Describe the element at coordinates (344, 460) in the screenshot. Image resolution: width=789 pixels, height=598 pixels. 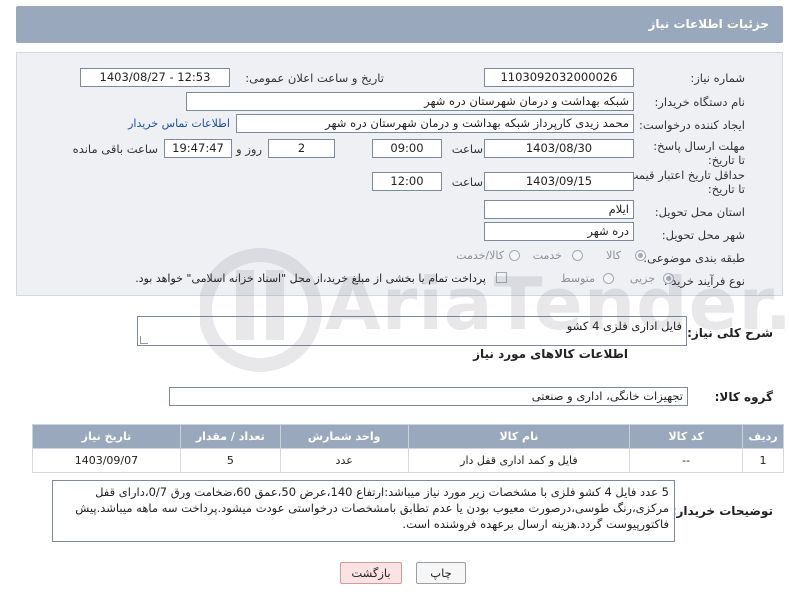
I see `cell-unit: عدد` at that location.